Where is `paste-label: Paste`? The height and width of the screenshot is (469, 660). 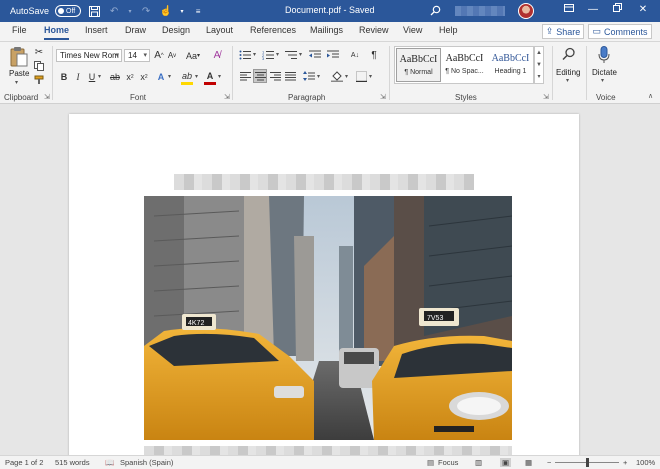 paste-label: Paste is located at coordinates (19, 73).